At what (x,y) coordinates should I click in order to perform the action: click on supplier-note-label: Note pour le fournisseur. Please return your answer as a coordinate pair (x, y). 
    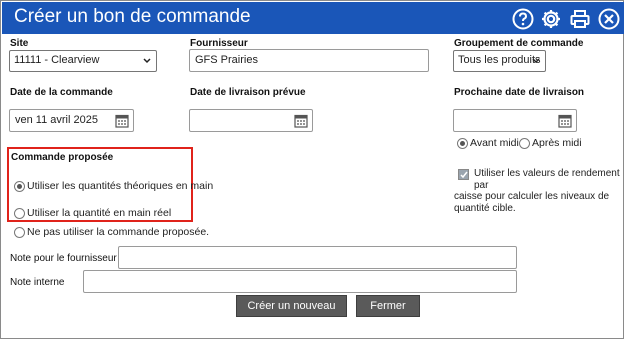
    Looking at the image, I should click on (63, 258).